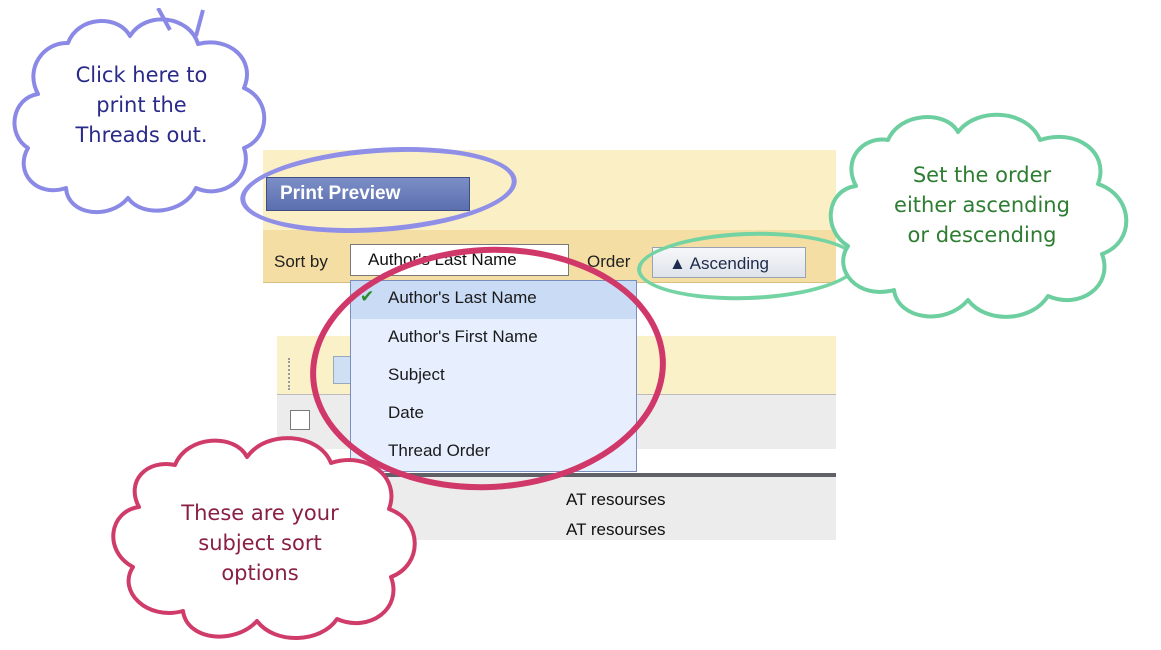  What do you see at coordinates (141, 105) in the screenshot?
I see `print-callout-text: Click here to print the Threads out.` at bounding box center [141, 105].